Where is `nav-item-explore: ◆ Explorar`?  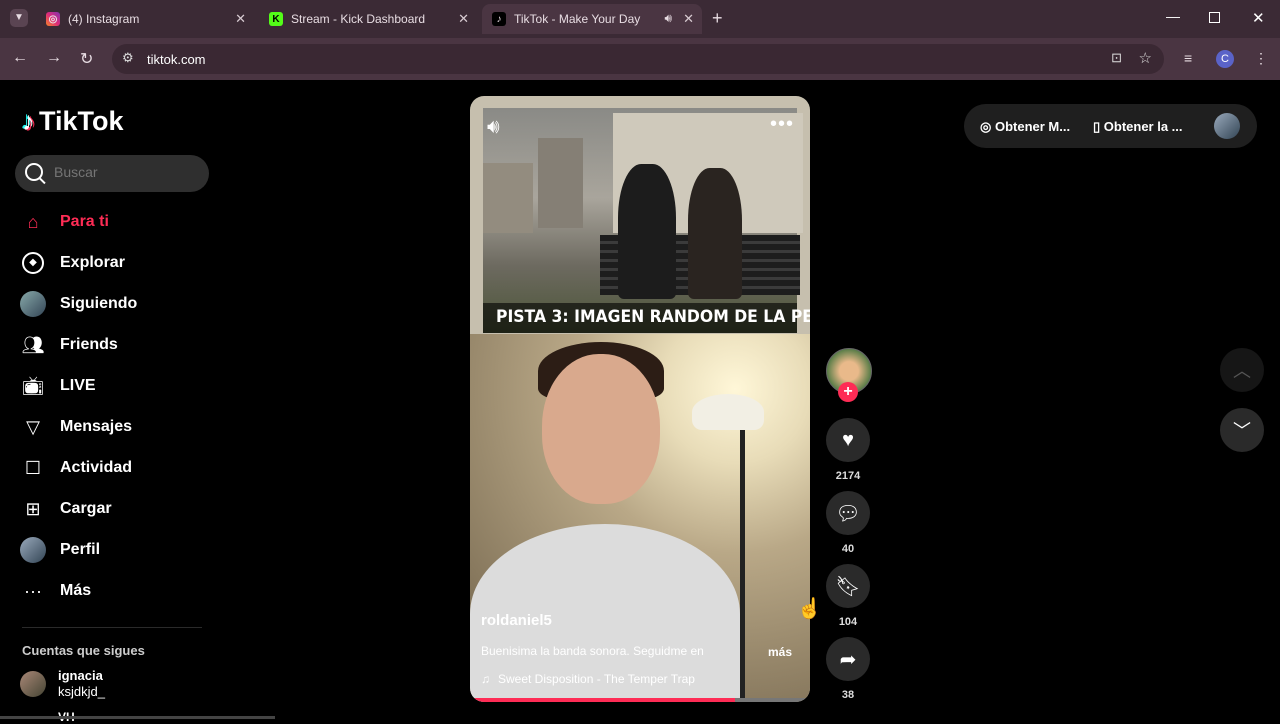 nav-item-explore: ◆ Explorar is located at coordinates (115, 263).